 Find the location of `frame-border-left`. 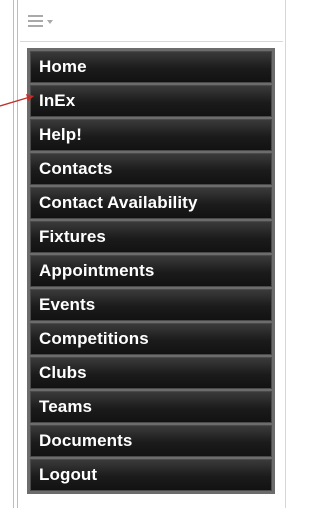

frame-border-left is located at coordinates (13, 254).